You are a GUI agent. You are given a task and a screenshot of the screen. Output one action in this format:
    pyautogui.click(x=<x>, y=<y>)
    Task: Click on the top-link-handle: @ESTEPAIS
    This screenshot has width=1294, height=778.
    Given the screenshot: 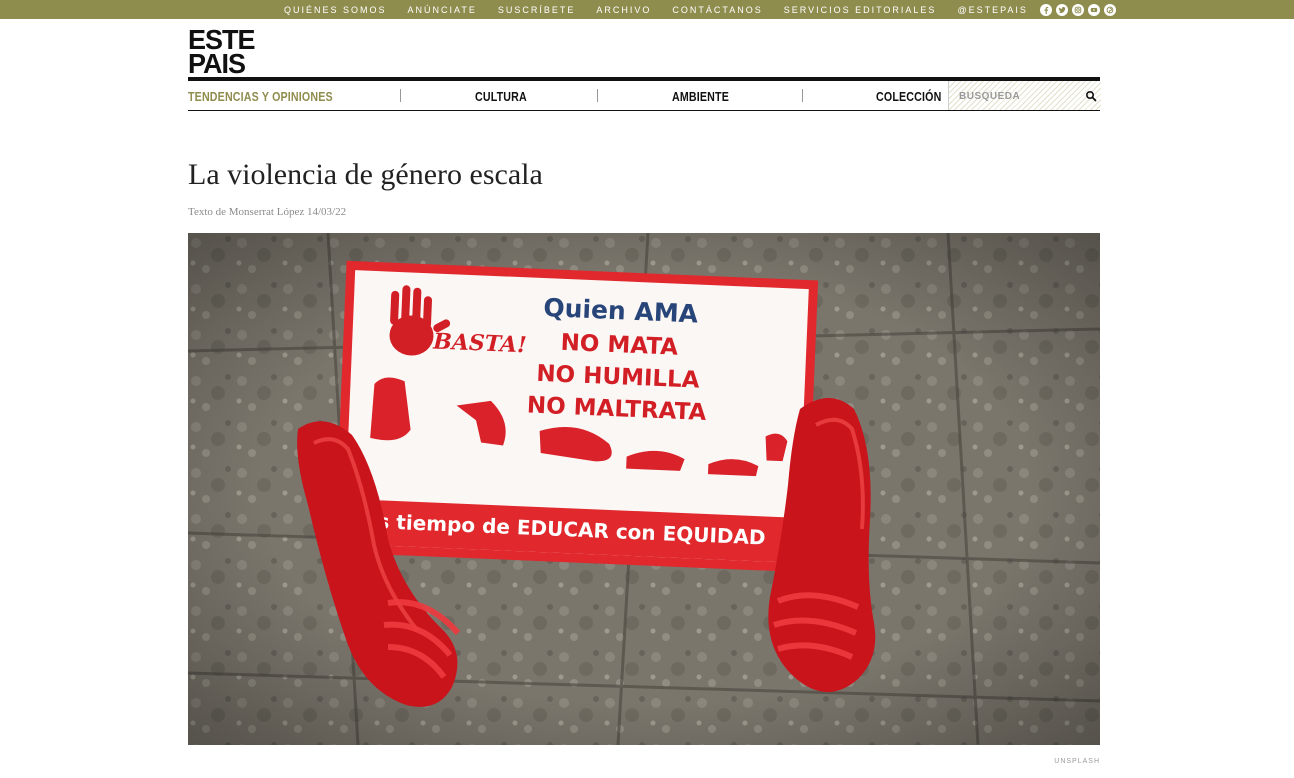 What is the action you would take?
    pyautogui.click(x=992, y=10)
    